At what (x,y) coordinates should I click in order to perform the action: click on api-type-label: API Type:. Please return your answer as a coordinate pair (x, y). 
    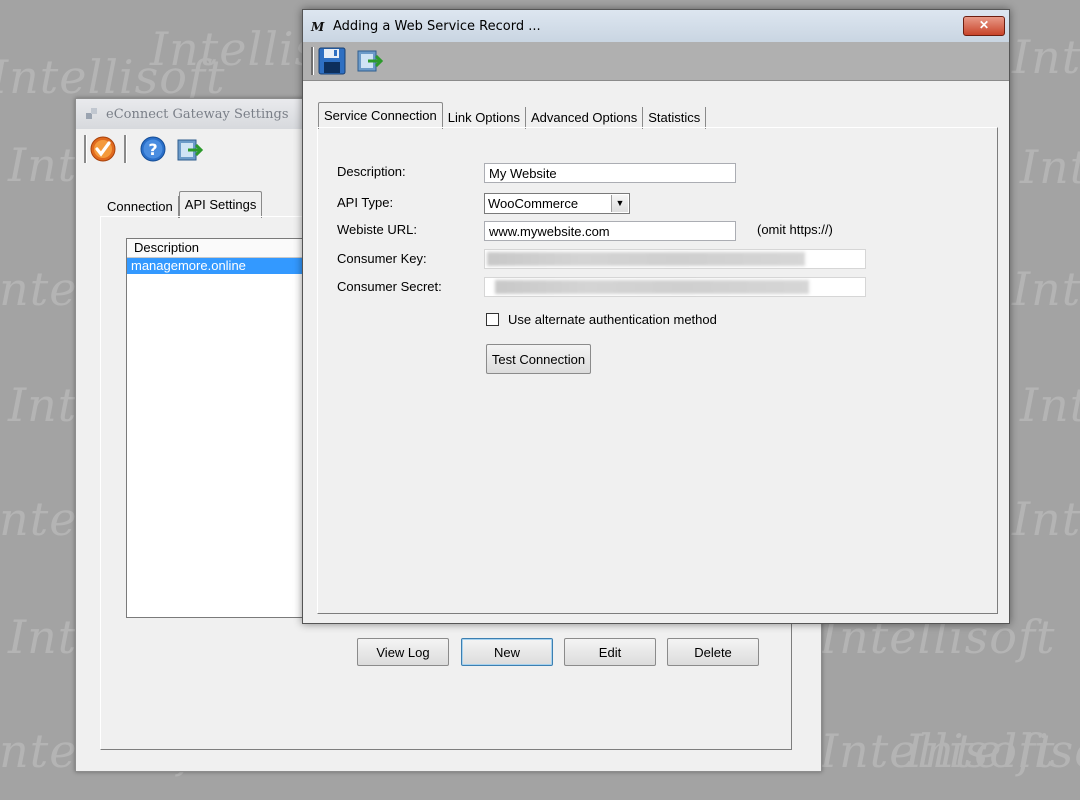
    Looking at the image, I should click on (365, 202).